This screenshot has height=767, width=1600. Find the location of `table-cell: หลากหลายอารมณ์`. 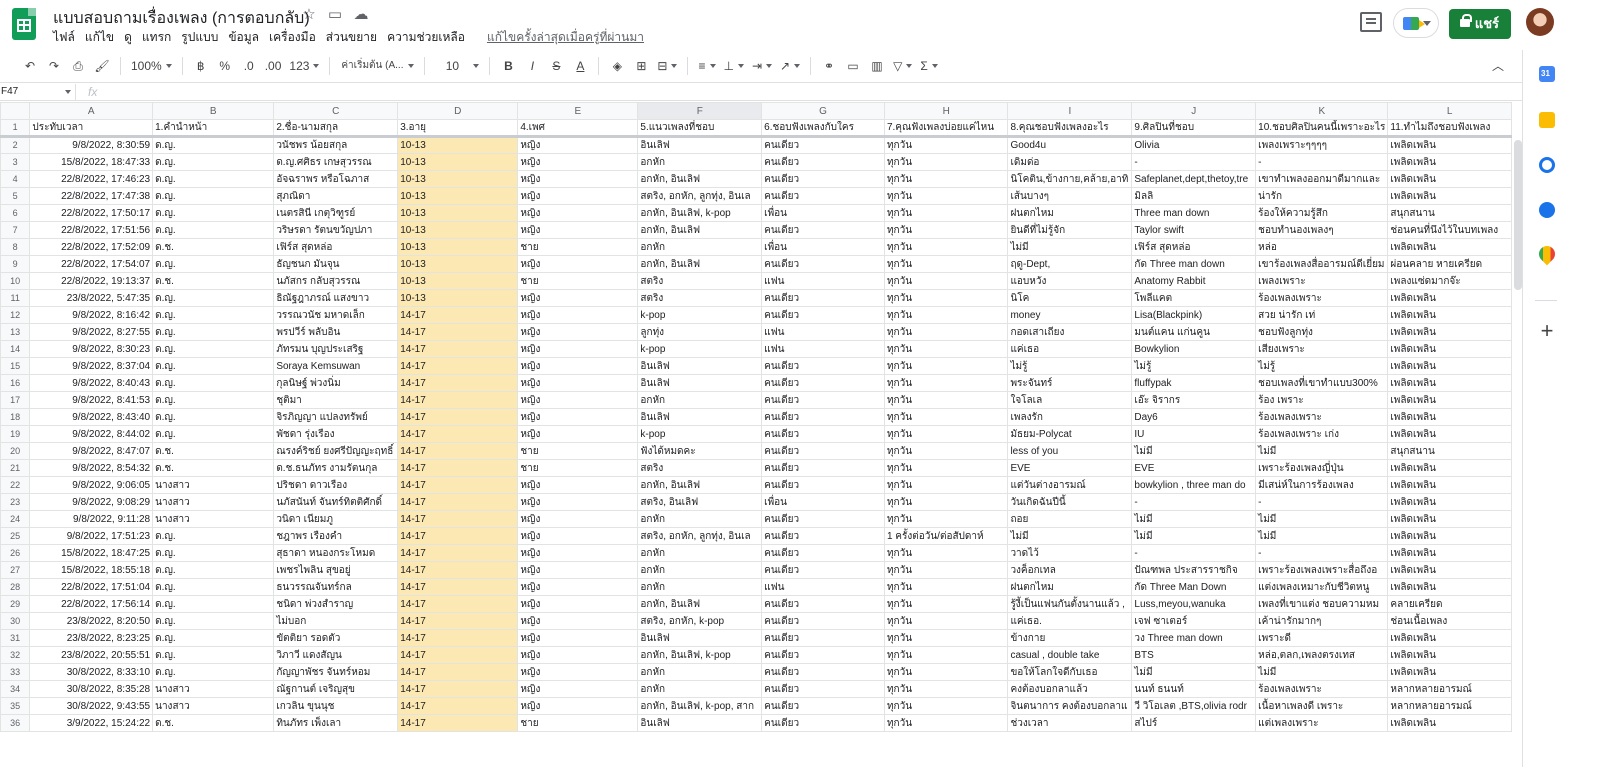

table-cell: หลากหลายอารมณ์ is located at coordinates (1449, 706).